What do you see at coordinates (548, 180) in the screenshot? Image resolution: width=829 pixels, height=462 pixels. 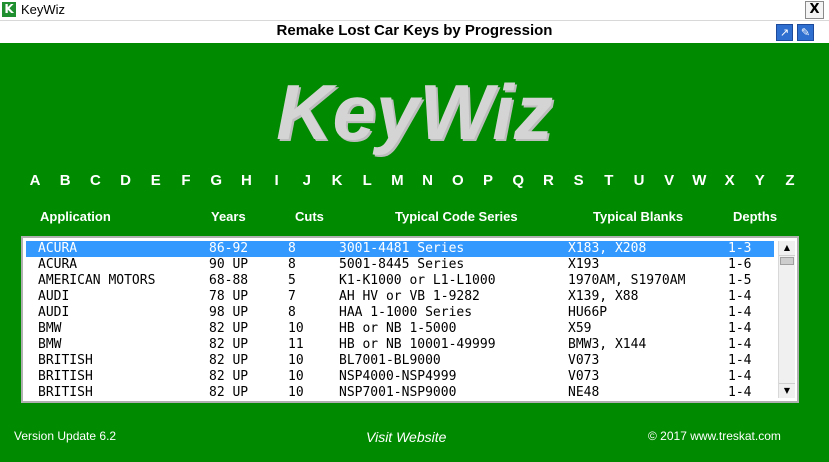 I see `letter-link-r: R` at bounding box center [548, 180].